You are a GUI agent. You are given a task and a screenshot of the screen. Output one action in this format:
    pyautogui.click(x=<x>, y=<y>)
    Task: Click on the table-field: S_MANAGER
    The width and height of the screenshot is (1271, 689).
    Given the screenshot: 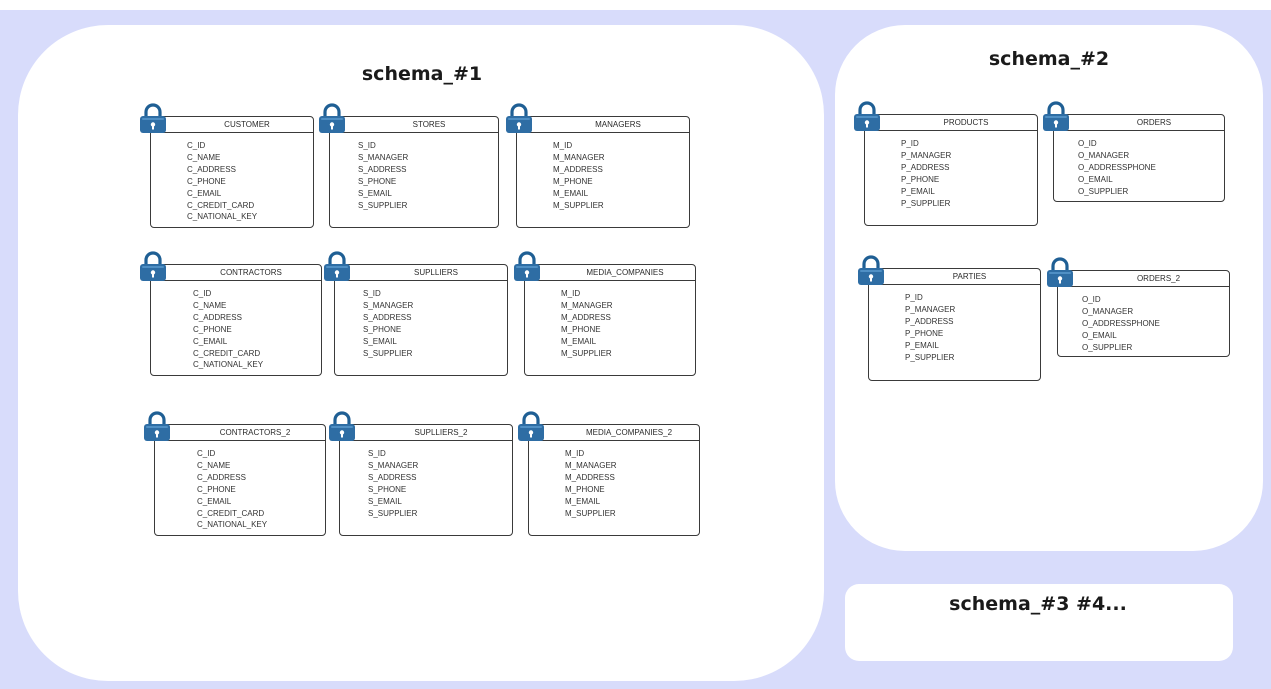 What is the action you would take?
    pyautogui.click(x=383, y=157)
    